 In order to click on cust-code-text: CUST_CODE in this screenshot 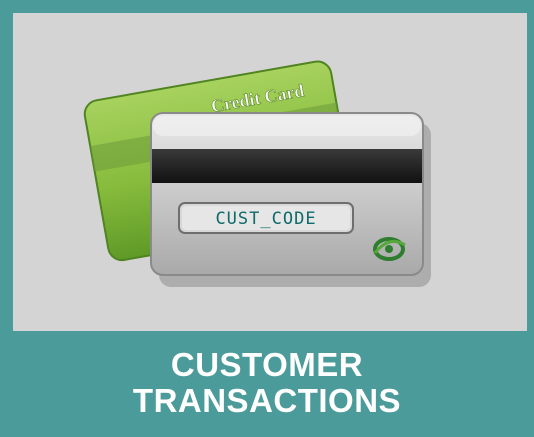, I will do `click(265, 219)`.